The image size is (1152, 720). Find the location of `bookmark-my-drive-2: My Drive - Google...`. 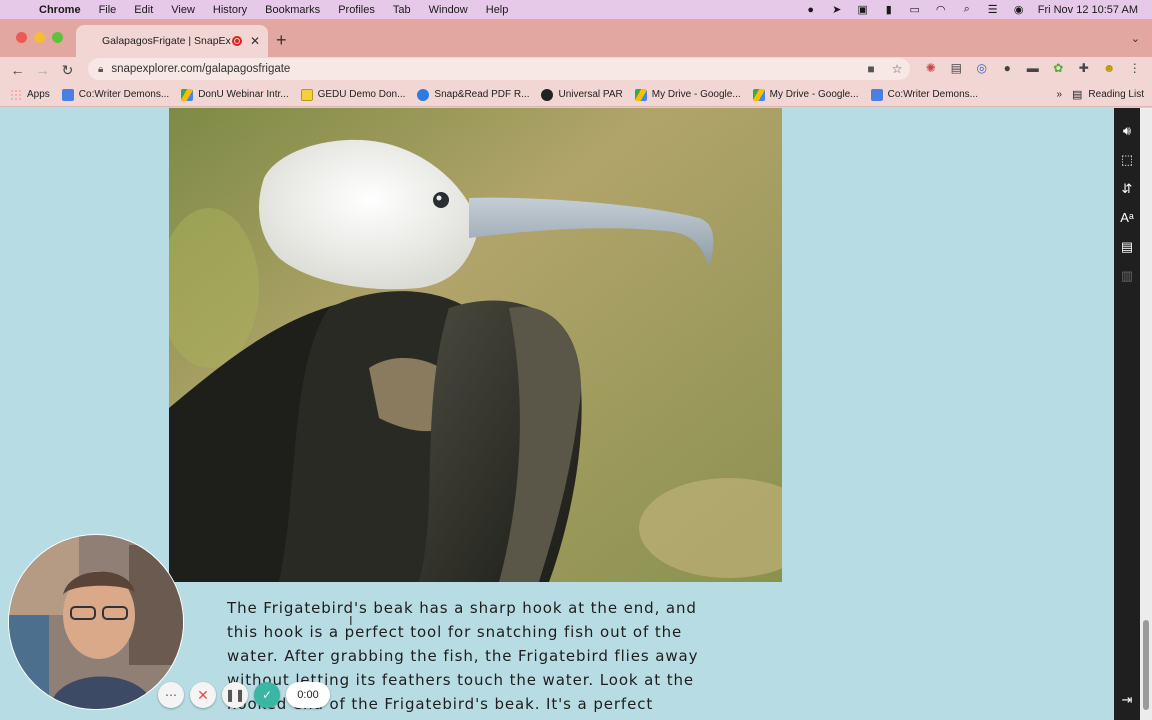

bookmark-my-drive-2: My Drive - Google... is located at coordinates (806, 94).